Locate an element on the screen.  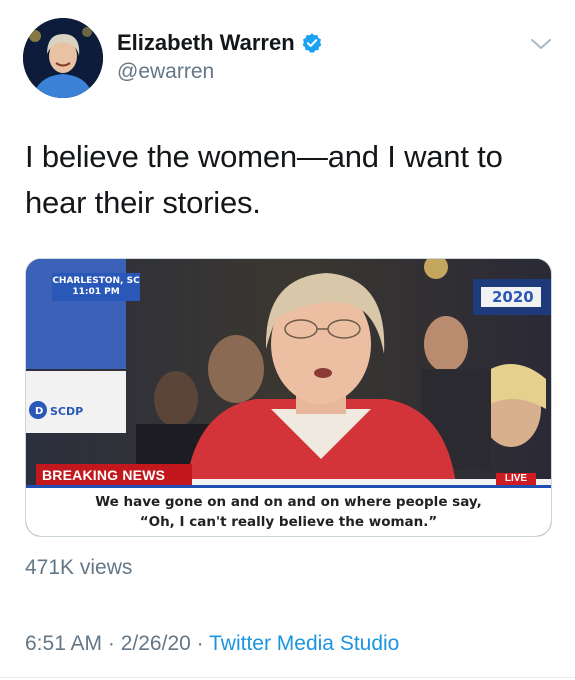
tweet-date: 2/26/20 is located at coordinates (156, 643).